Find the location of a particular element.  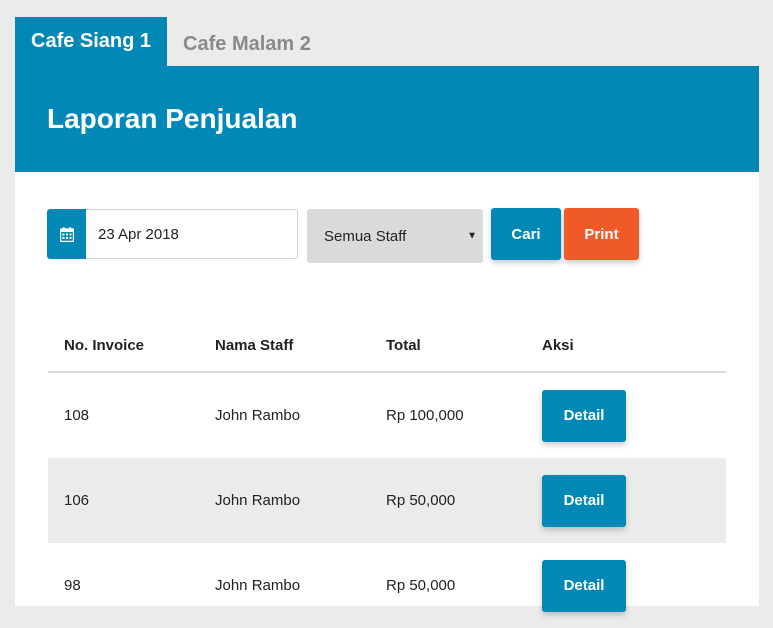

column-header-total: Total is located at coordinates (403, 345).